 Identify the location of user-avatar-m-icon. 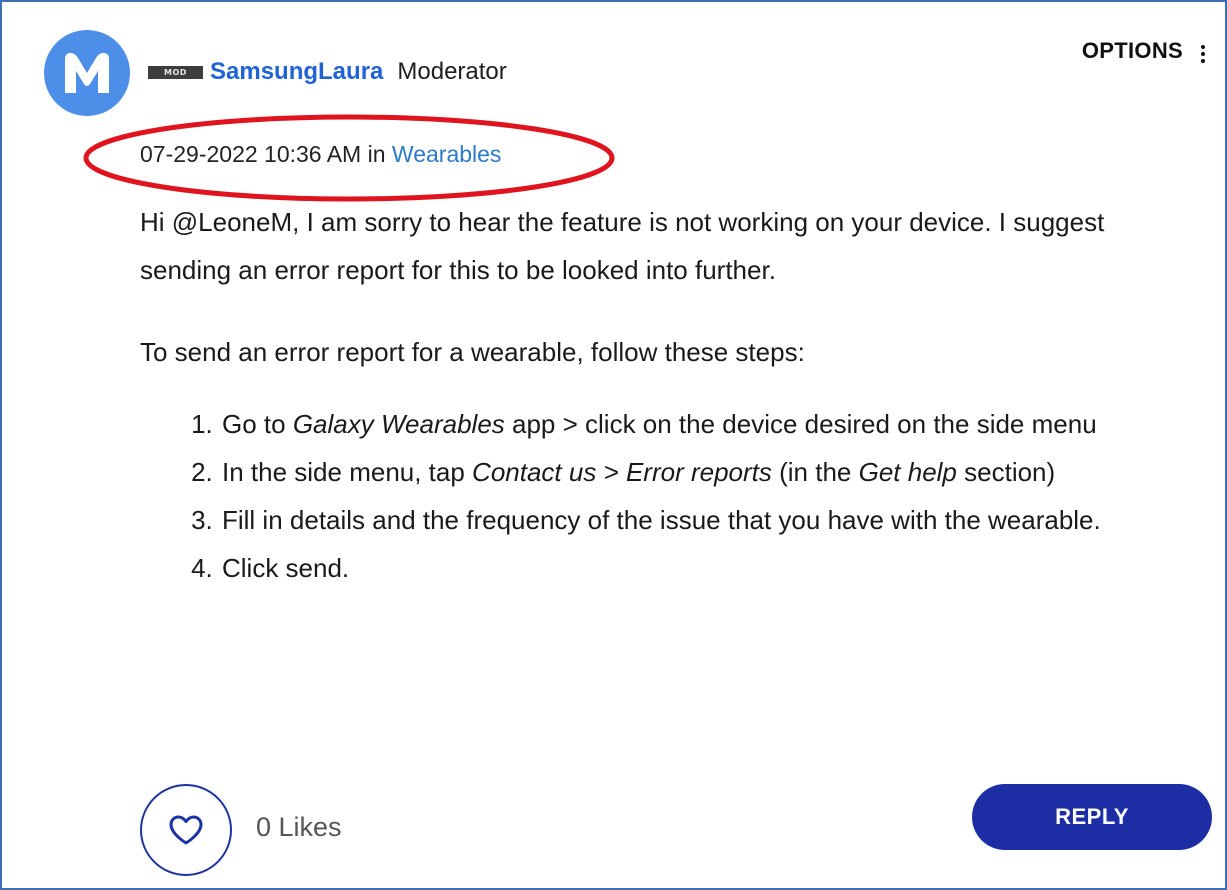
(87, 73).